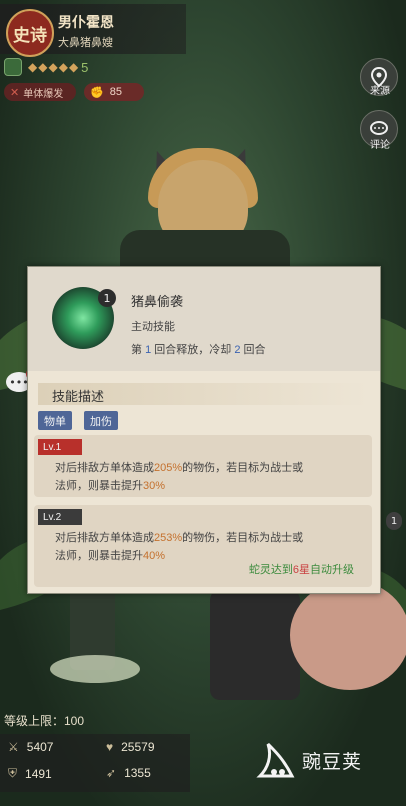 The image size is (406, 806). What do you see at coordinates (332, 762) in the screenshot?
I see `watermark-text: 豌豆荚` at bounding box center [332, 762].